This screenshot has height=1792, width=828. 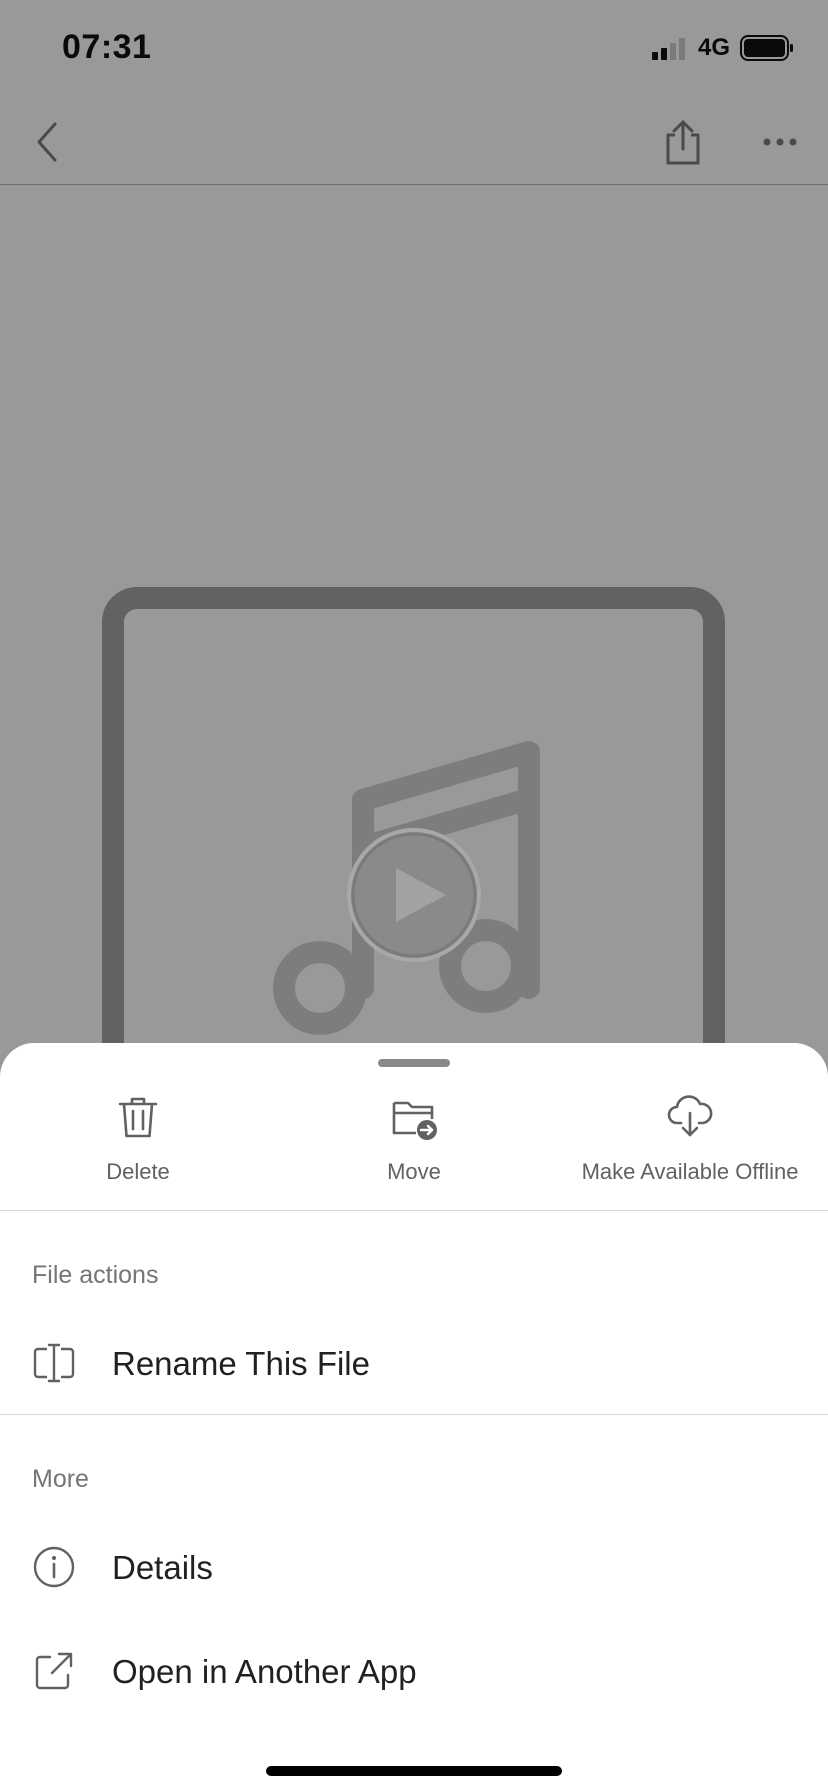 I want to click on quick-actions: Delete Move Make Available Offline, so click(x=414, y=1145).